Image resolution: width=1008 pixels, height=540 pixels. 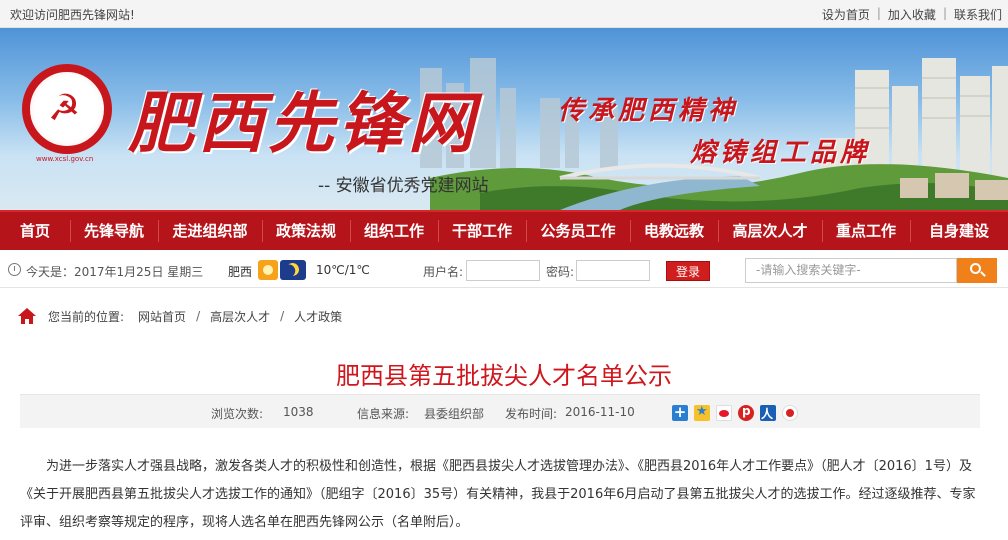 What do you see at coordinates (560, 272) in the screenshot?
I see `password-label: 密码:` at bounding box center [560, 272].